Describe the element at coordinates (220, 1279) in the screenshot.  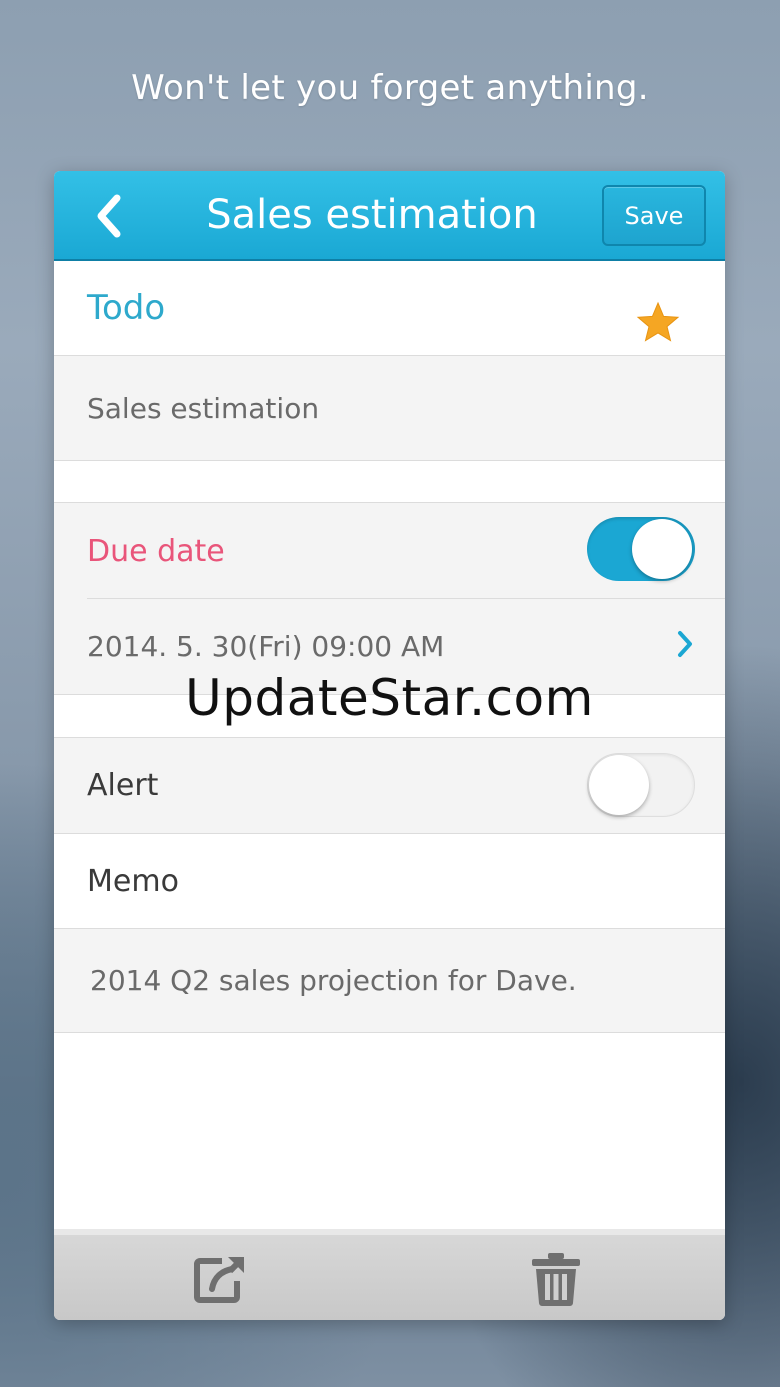
I see `share-icon` at that location.